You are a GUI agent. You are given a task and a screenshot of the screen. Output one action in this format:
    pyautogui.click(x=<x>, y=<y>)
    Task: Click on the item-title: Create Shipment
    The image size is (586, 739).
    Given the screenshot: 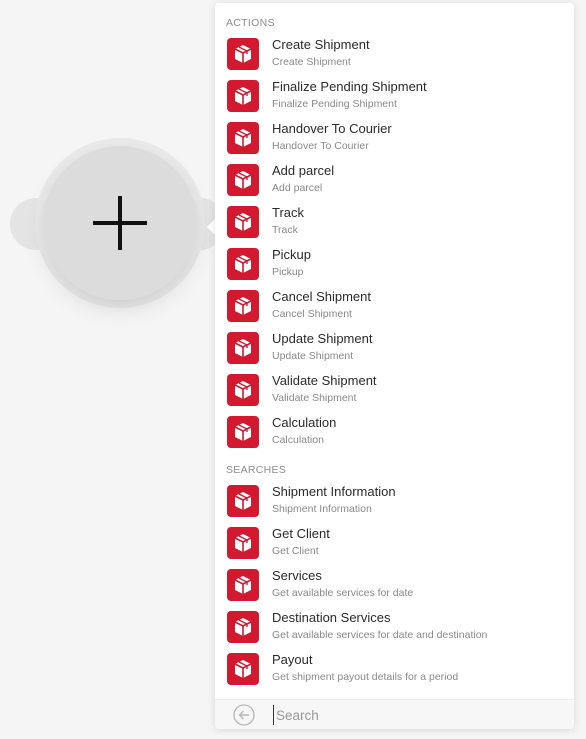 What is the action you would take?
    pyautogui.click(x=321, y=44)
    